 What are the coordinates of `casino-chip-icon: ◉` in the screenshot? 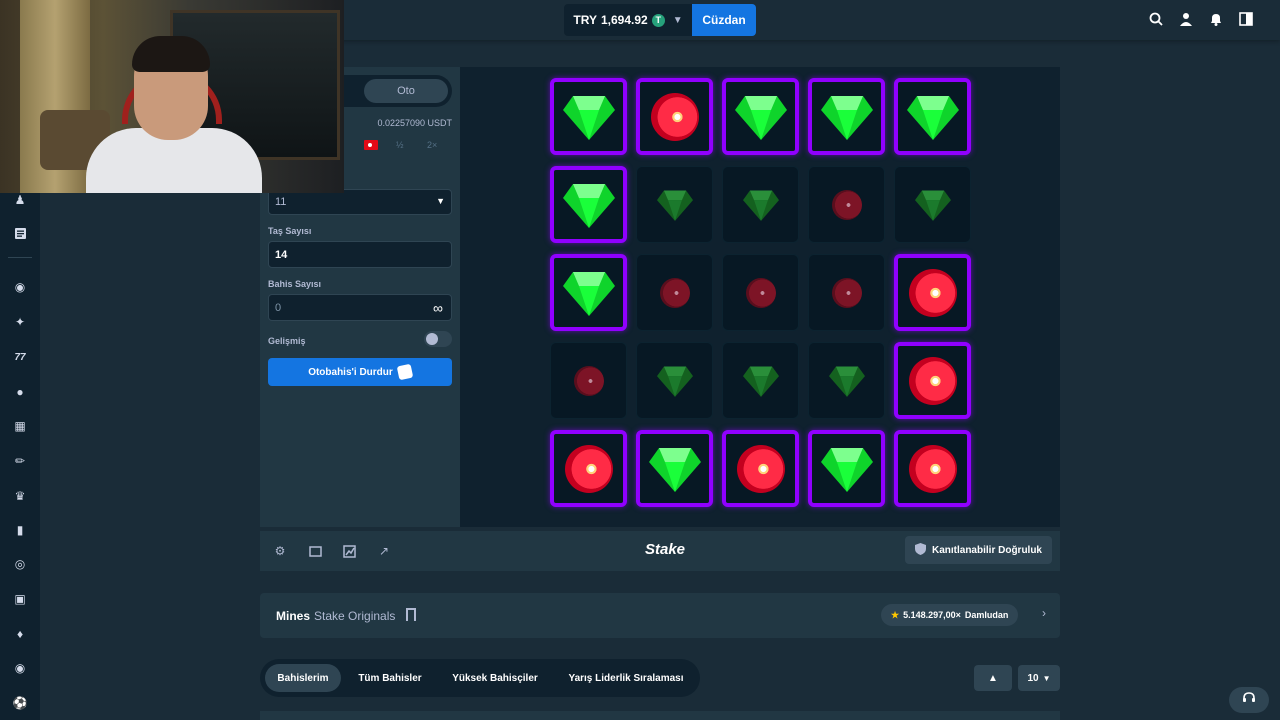 It's located at (20, 287).